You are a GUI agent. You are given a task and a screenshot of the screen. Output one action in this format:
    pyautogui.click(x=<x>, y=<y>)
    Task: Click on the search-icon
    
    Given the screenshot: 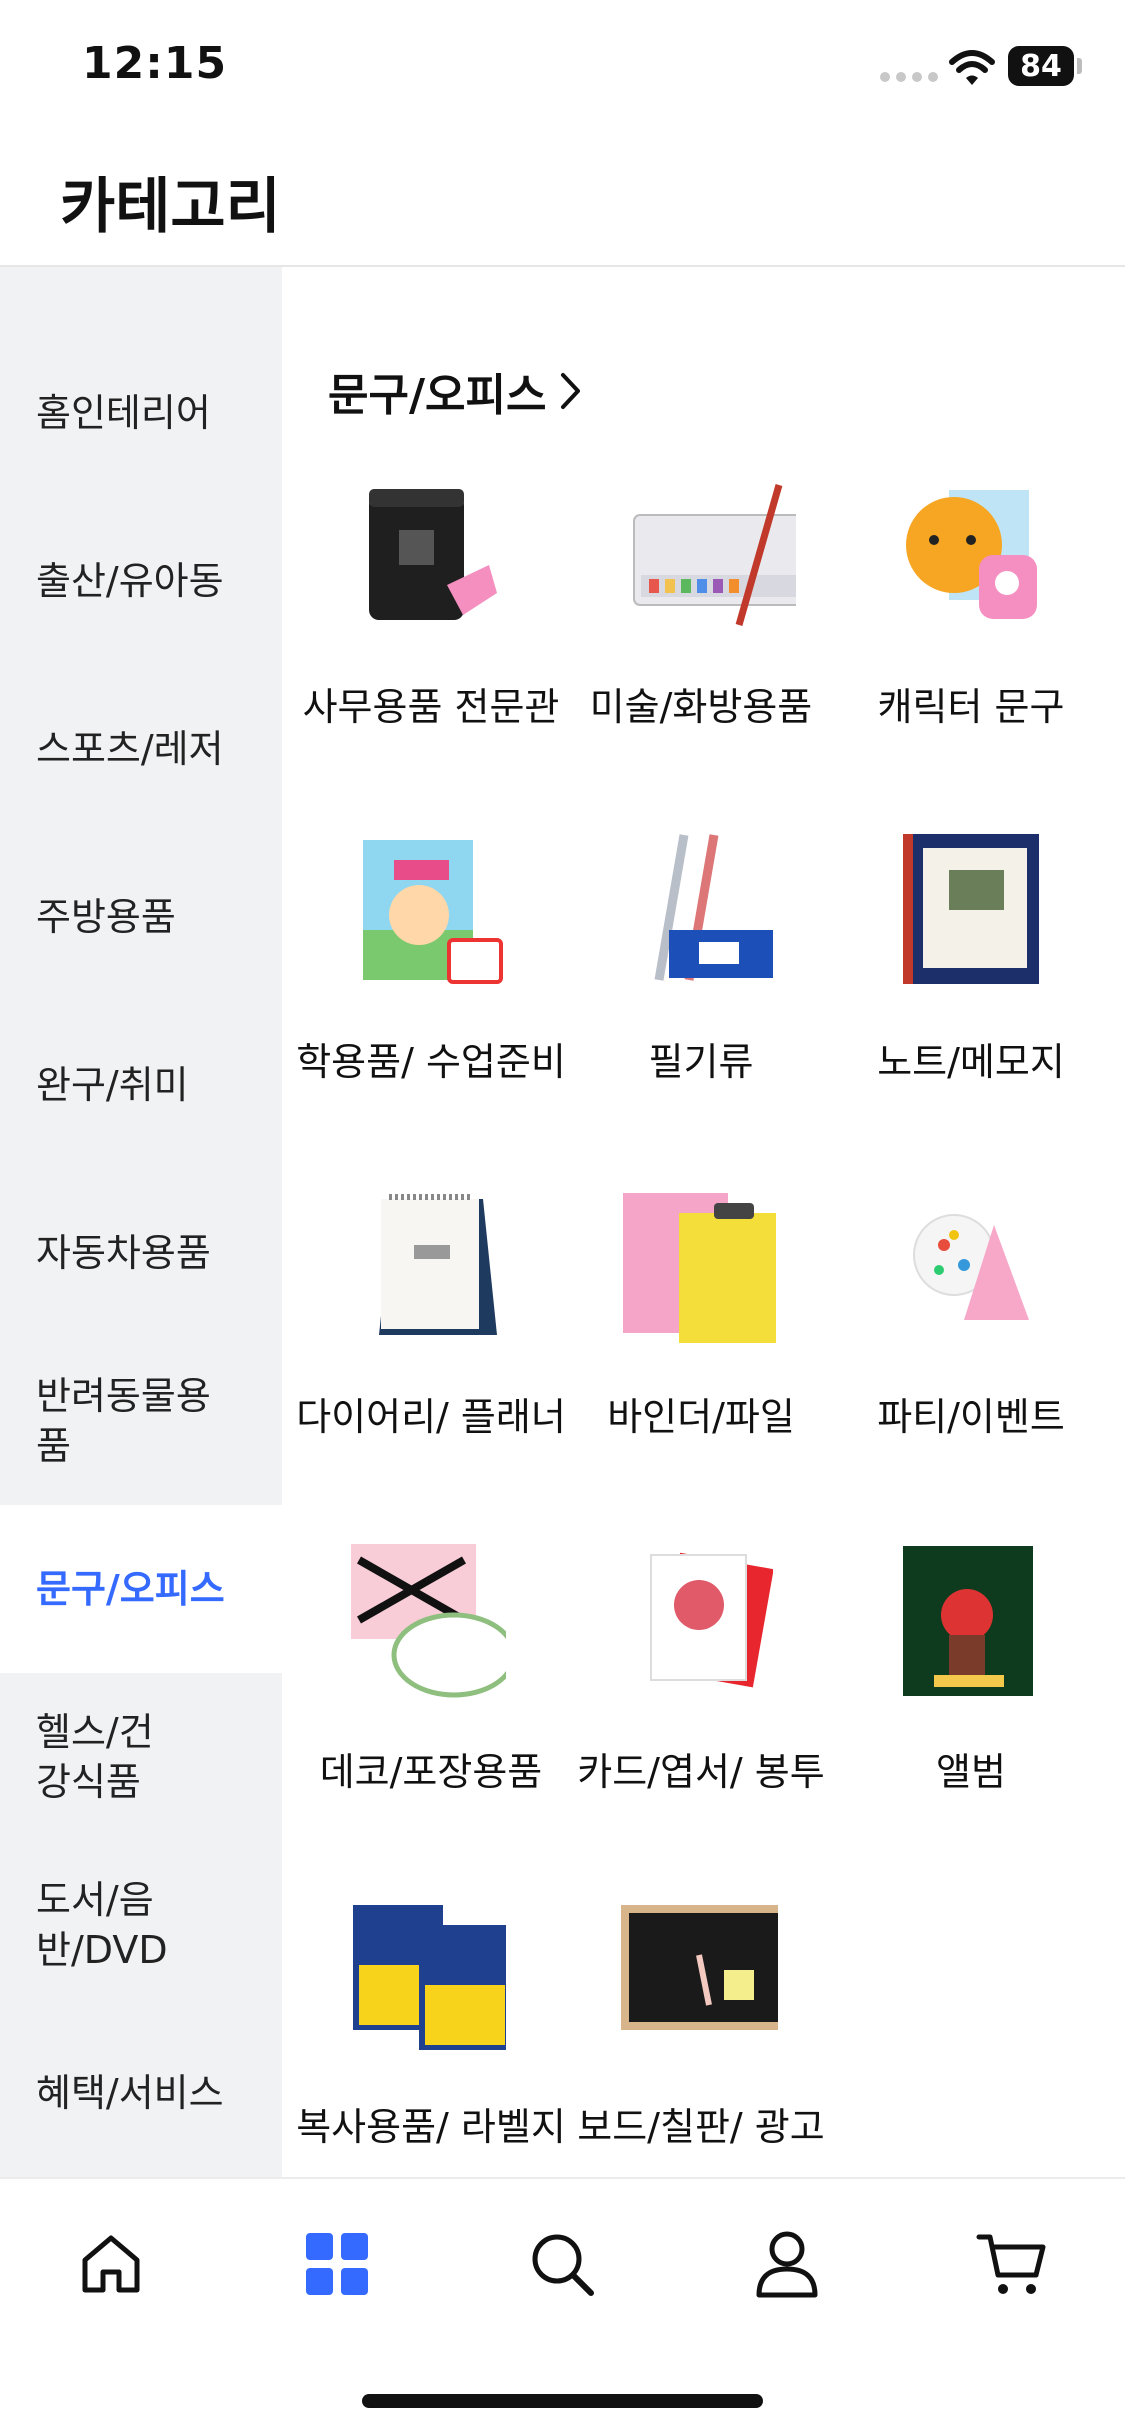 What is the action you would take?
    pyautogui.click(x=562, y=2264)
    